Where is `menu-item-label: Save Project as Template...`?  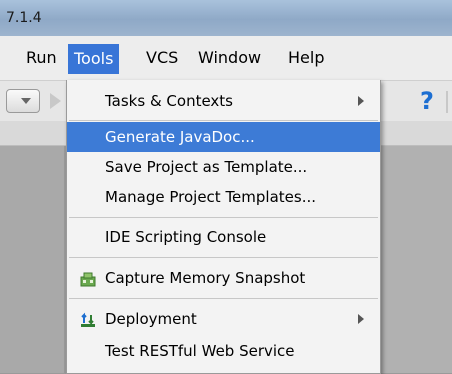 menu-item-label: Save Project as Template... is located at coordinates (206, 167).